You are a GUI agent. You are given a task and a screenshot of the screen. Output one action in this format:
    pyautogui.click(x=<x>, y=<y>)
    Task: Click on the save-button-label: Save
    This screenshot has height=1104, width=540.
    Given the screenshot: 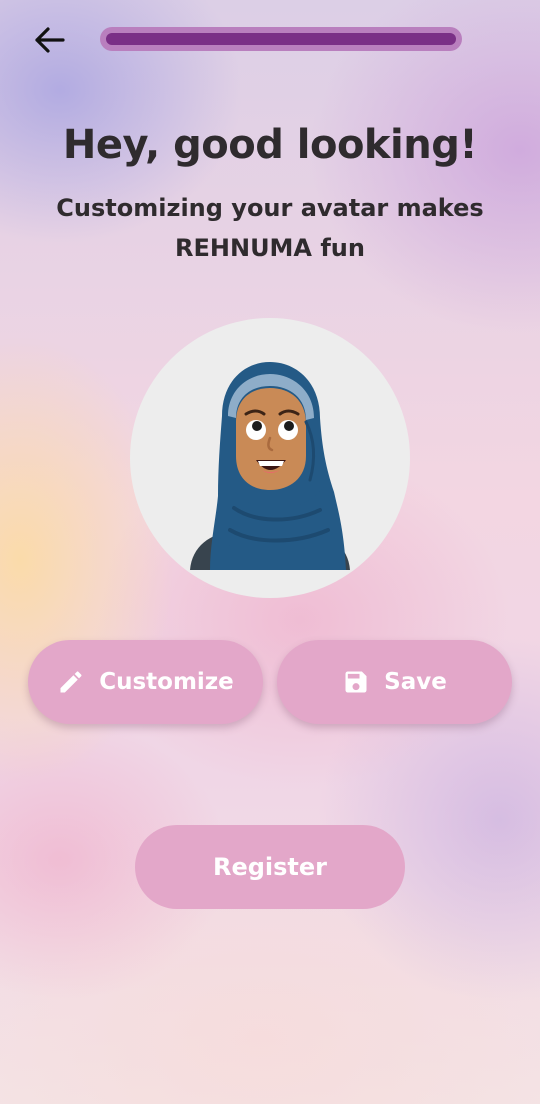 What is the action you would take?
    pyautogui.click(x=415, y=682)
    